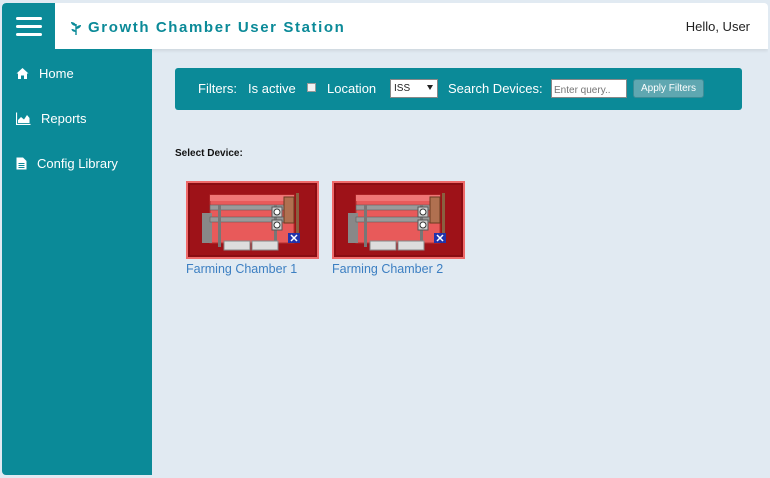 The width and height of the screenshot is (770, 478). I want to click on is-active-checkbox, so click(311, 87).